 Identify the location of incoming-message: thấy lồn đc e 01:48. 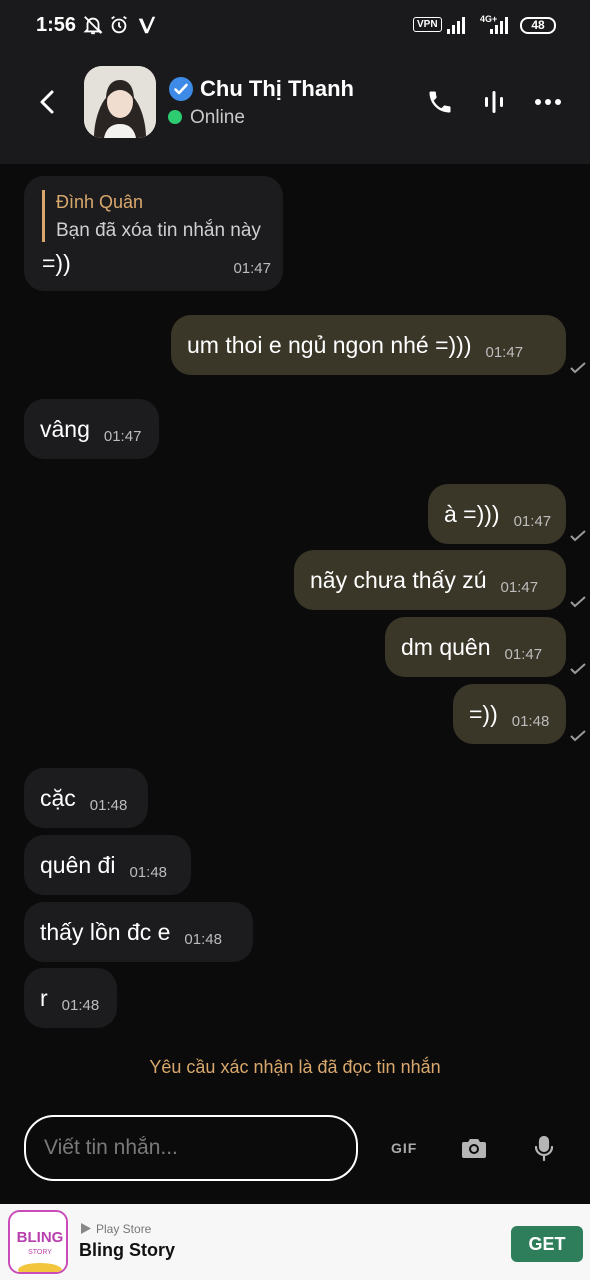
(138, 932).